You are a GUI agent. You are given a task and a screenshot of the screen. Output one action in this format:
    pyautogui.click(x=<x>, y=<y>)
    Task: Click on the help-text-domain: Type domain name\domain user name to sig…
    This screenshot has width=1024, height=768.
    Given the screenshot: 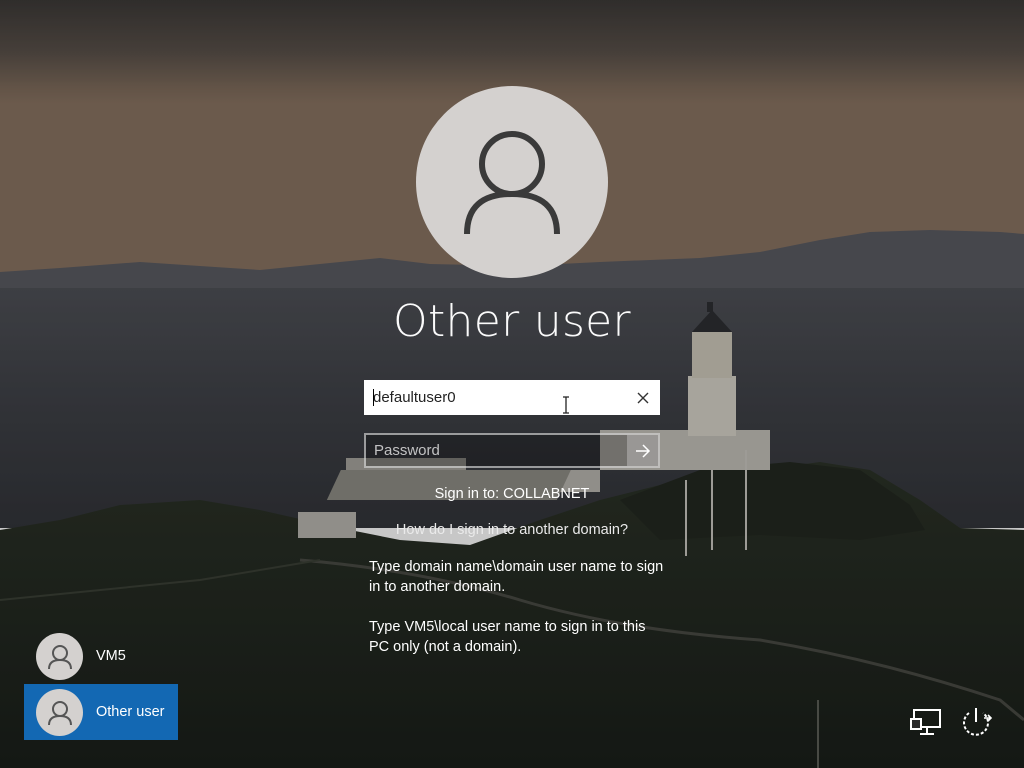 What is the action you would take?
    pyautogui.click(x=516, y=577)
    